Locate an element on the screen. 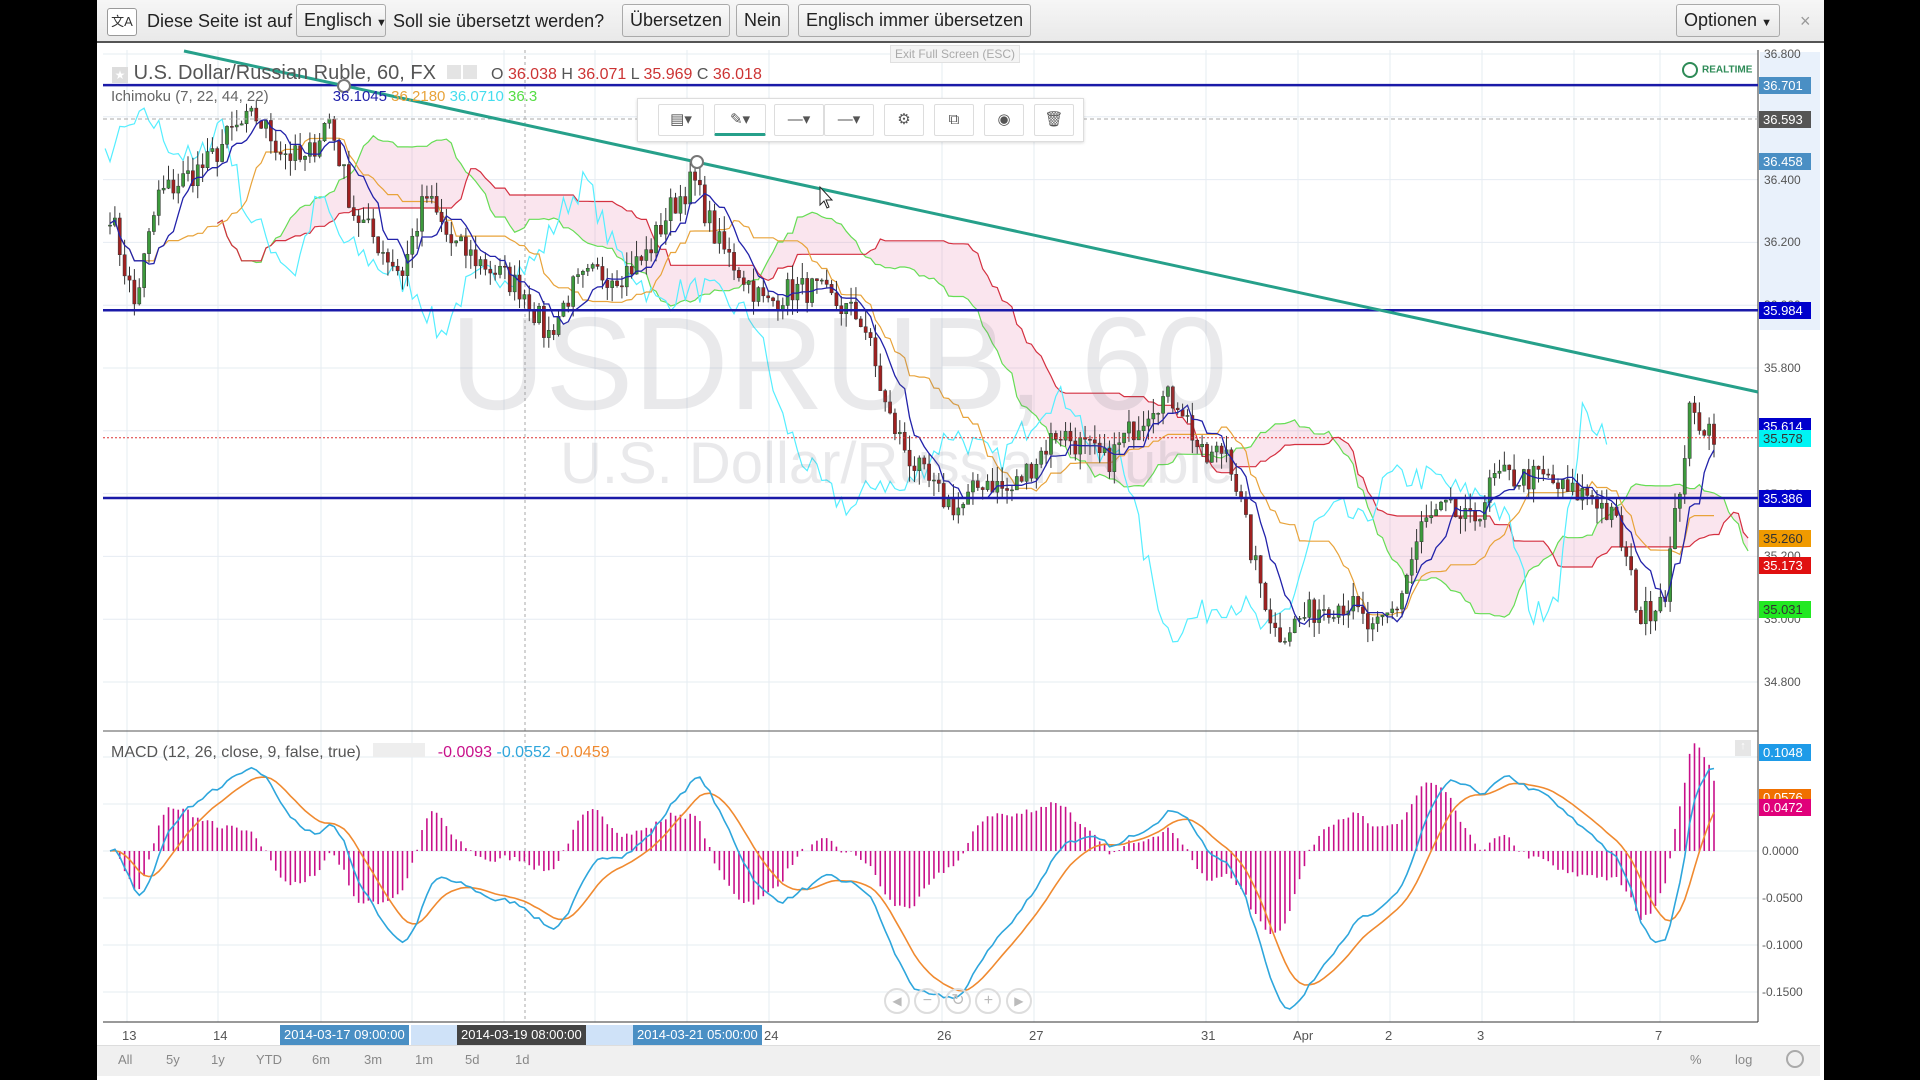 The height and width of the screenshot is (1080, 1920). watermark-name: U.S. Dollar/Russian Ruble is located at coordinates (897, 463).